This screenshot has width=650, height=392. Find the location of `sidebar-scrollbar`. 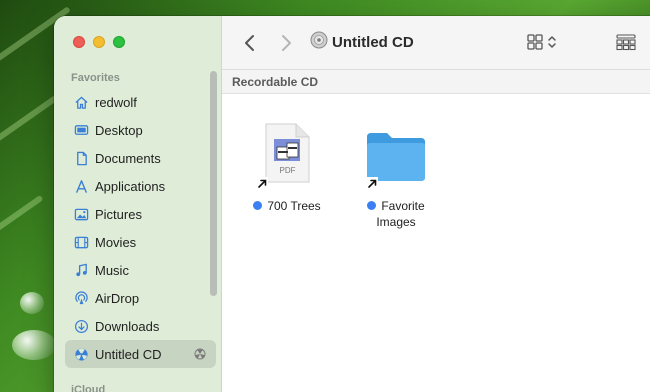

sidebar-scrollbar is located at coordinates (213, 183).